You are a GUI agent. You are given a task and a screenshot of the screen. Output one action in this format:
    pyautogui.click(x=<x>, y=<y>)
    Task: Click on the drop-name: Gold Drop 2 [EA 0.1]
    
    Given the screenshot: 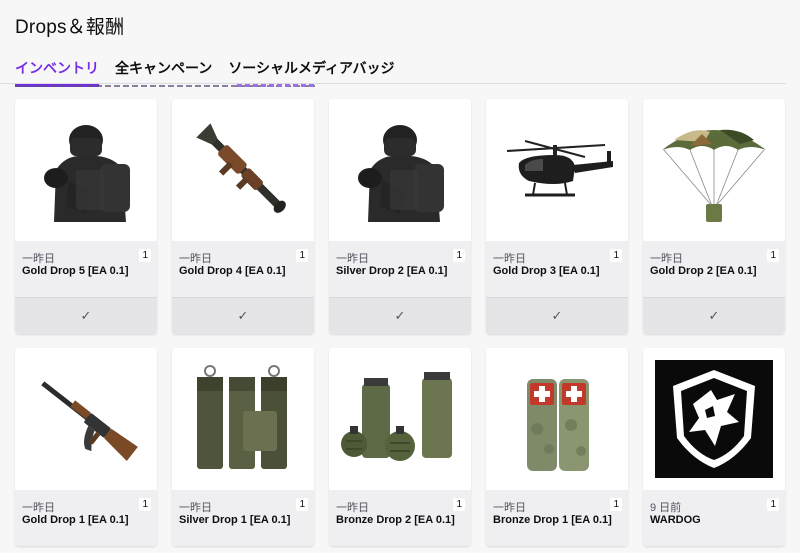 What is the action you would take?
    pyautogui.click(x=703, y=271)
    